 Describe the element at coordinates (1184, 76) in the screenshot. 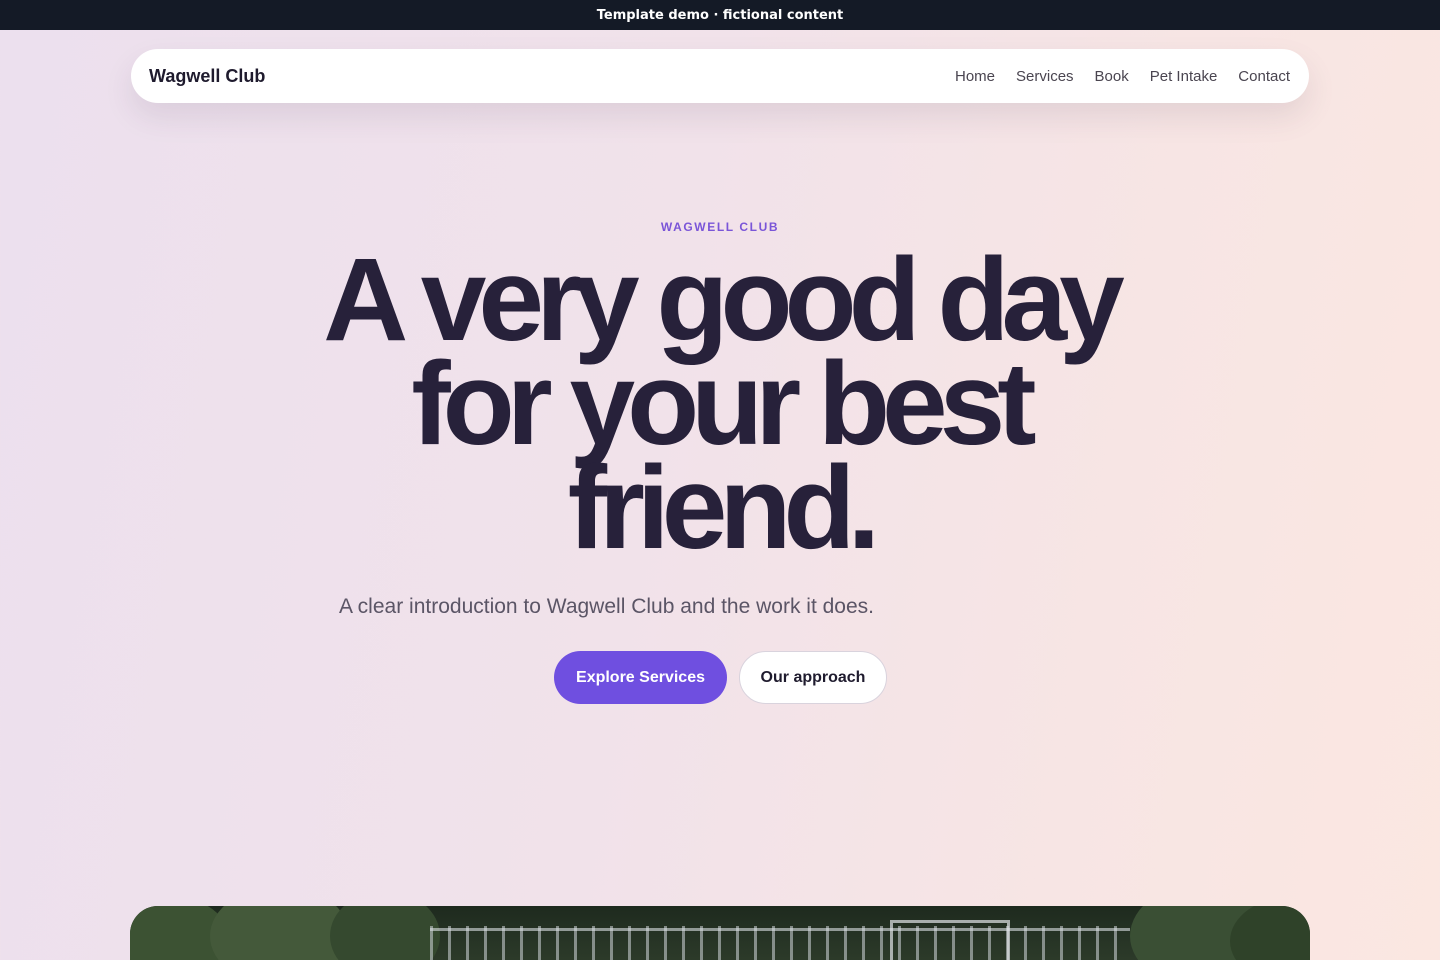

I see `nav-link-pet-intake: Pet Intake` at that location.